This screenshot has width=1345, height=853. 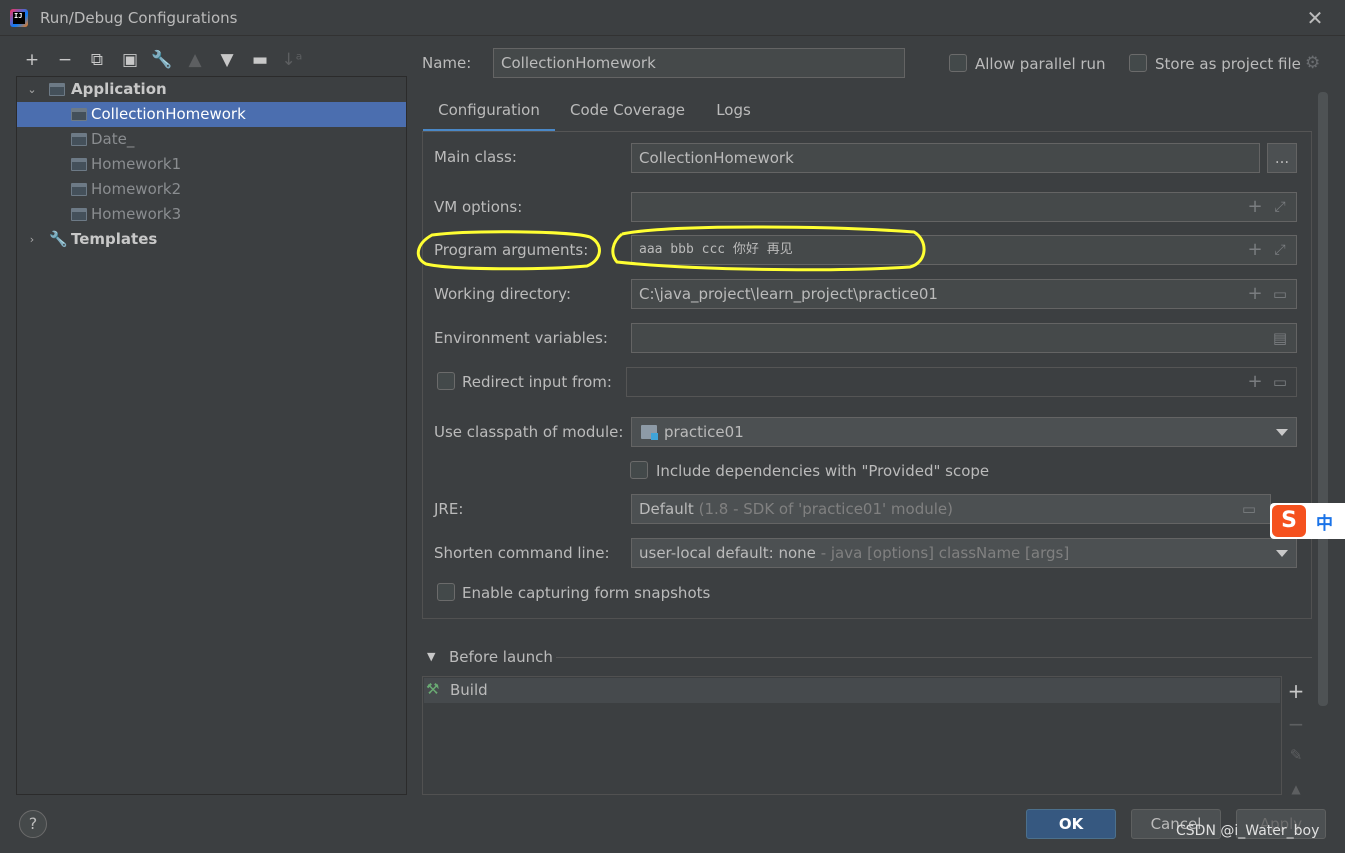 What do you see at coordinates (1323, 399) in the screenshot?
I see `scrollbar` at bounding box center [1323, 399].